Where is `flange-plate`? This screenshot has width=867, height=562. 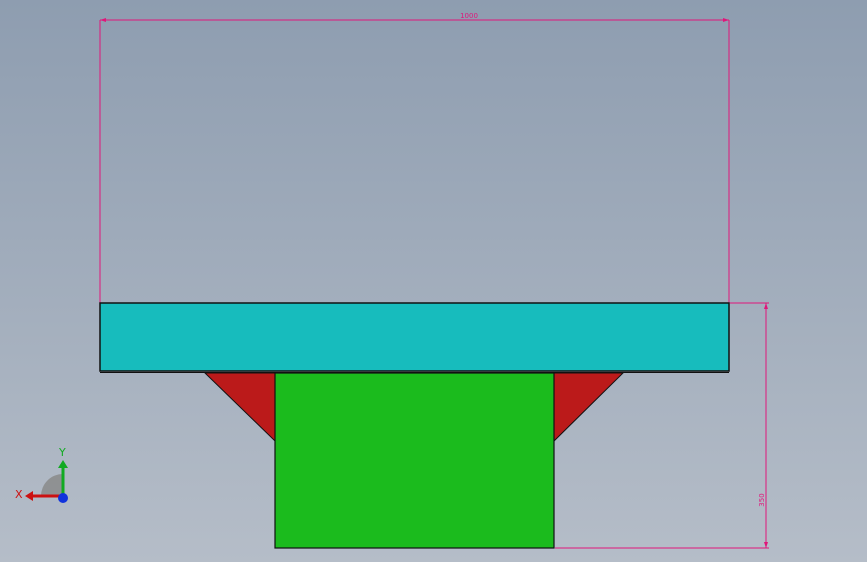 flange-plate is located at coordinates (414, 337).